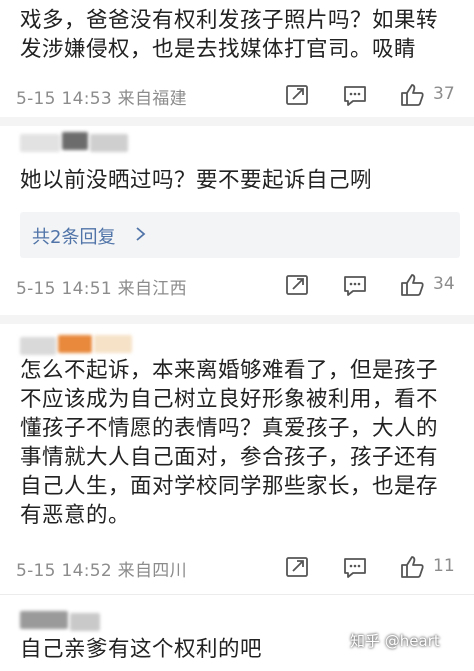 This screenshot has height=671, width=474. What do you see at coordinates (101, 289) in the screenshot?
I see `comment-time-location: 5-15 14:51 来自江西` at bounding box center [101, 289].